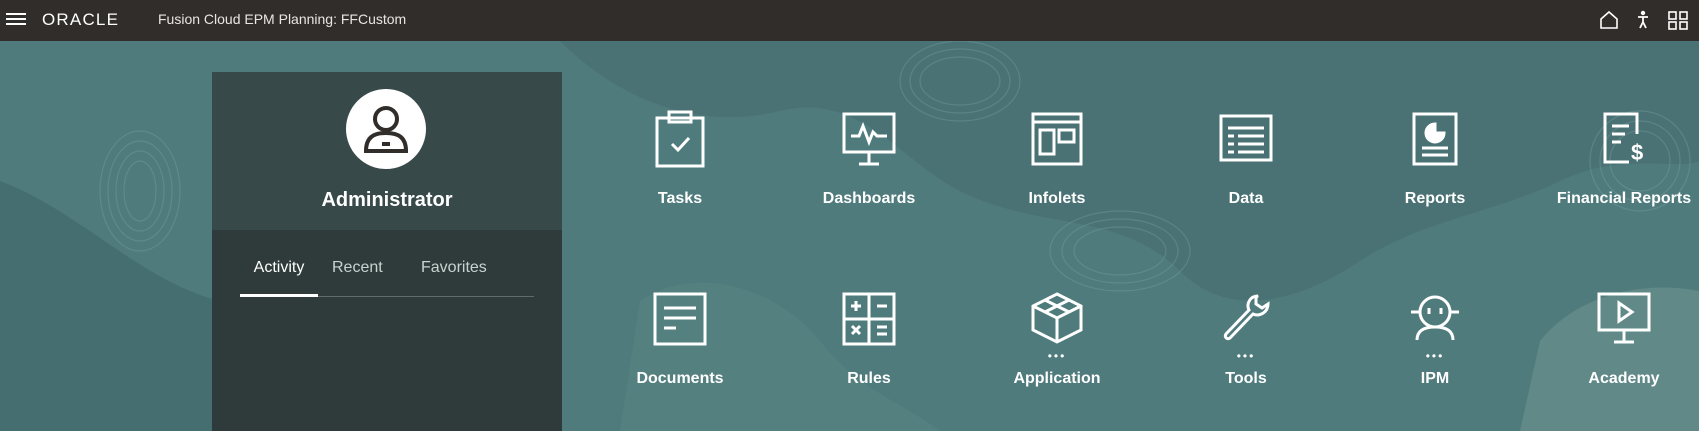  Describe the element at coordinates (387, 277) in the screenshot. I see `activity-tabs: Activity Recent Favorites` at that location.